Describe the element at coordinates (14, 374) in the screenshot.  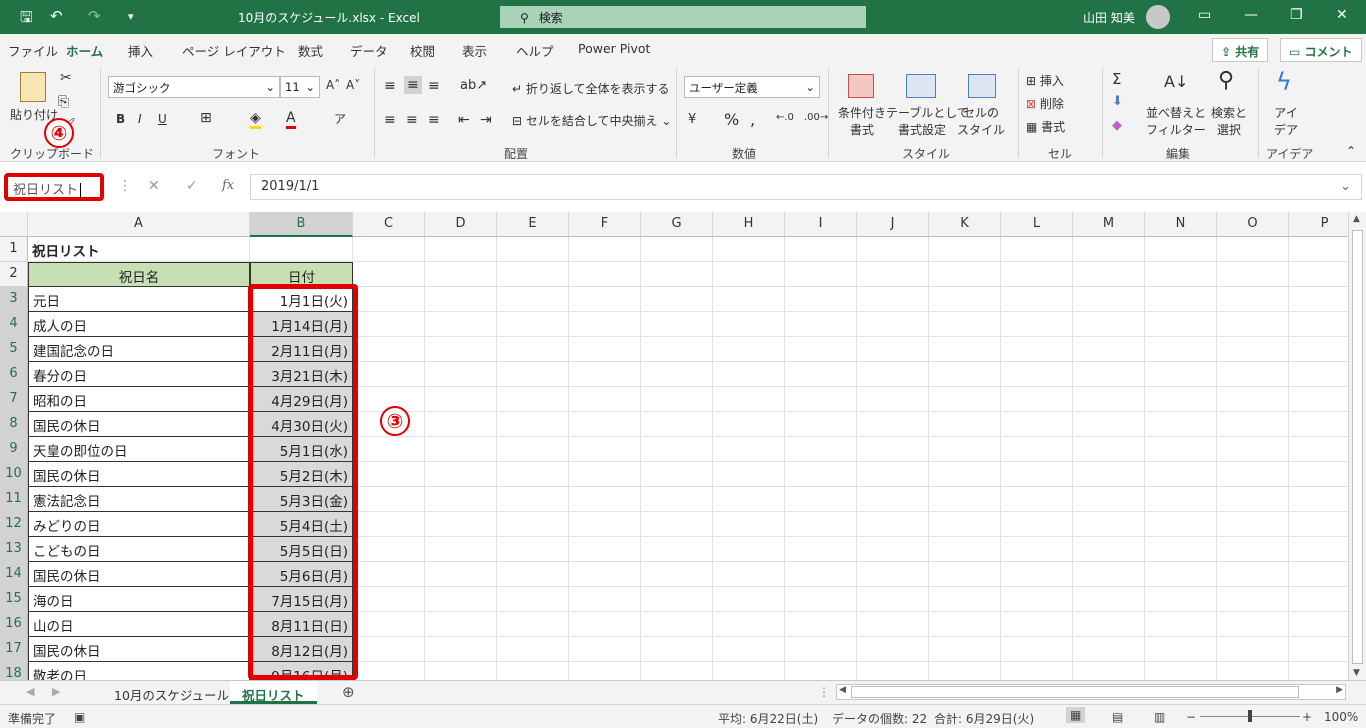
I see `row-header: 6` at that location.